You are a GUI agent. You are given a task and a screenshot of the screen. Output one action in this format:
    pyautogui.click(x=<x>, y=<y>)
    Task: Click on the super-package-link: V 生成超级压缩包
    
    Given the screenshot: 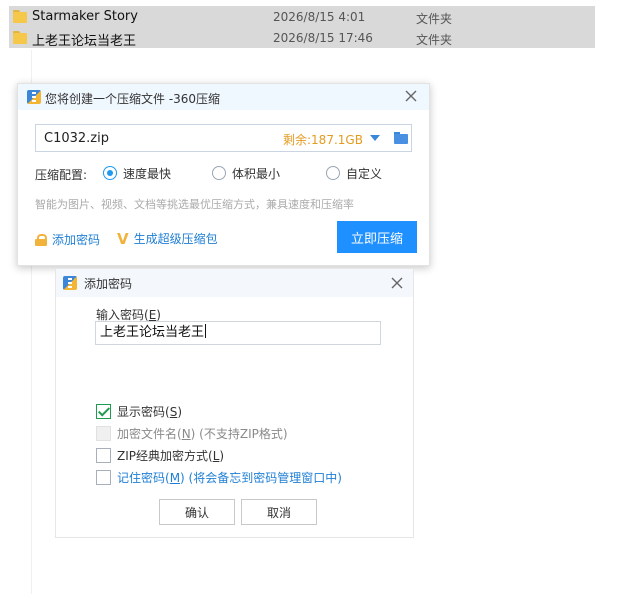 What is the action you would take?
    pyautogui.click(x=167, y=238)
    